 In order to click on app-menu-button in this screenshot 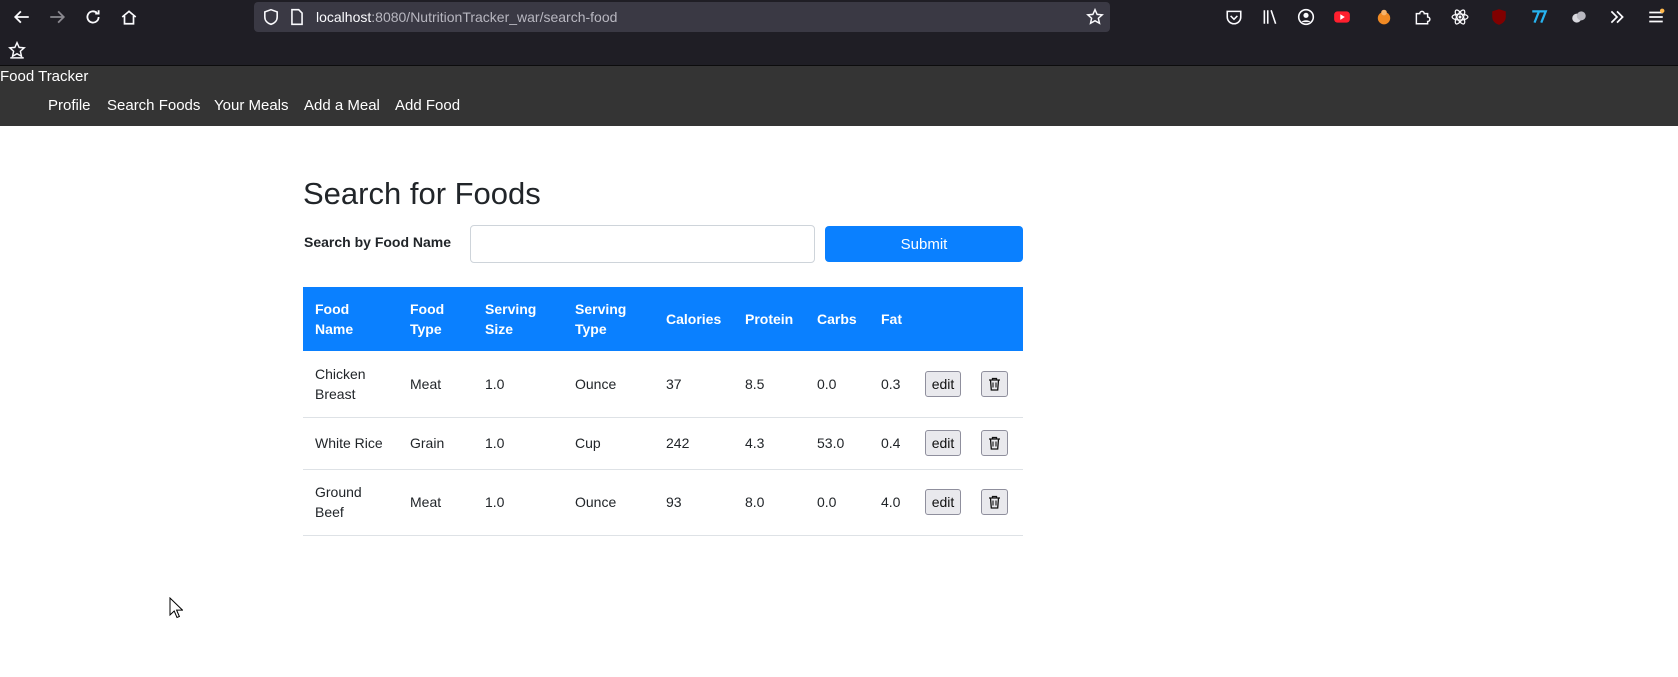, I will do `click(1656, 17)`.